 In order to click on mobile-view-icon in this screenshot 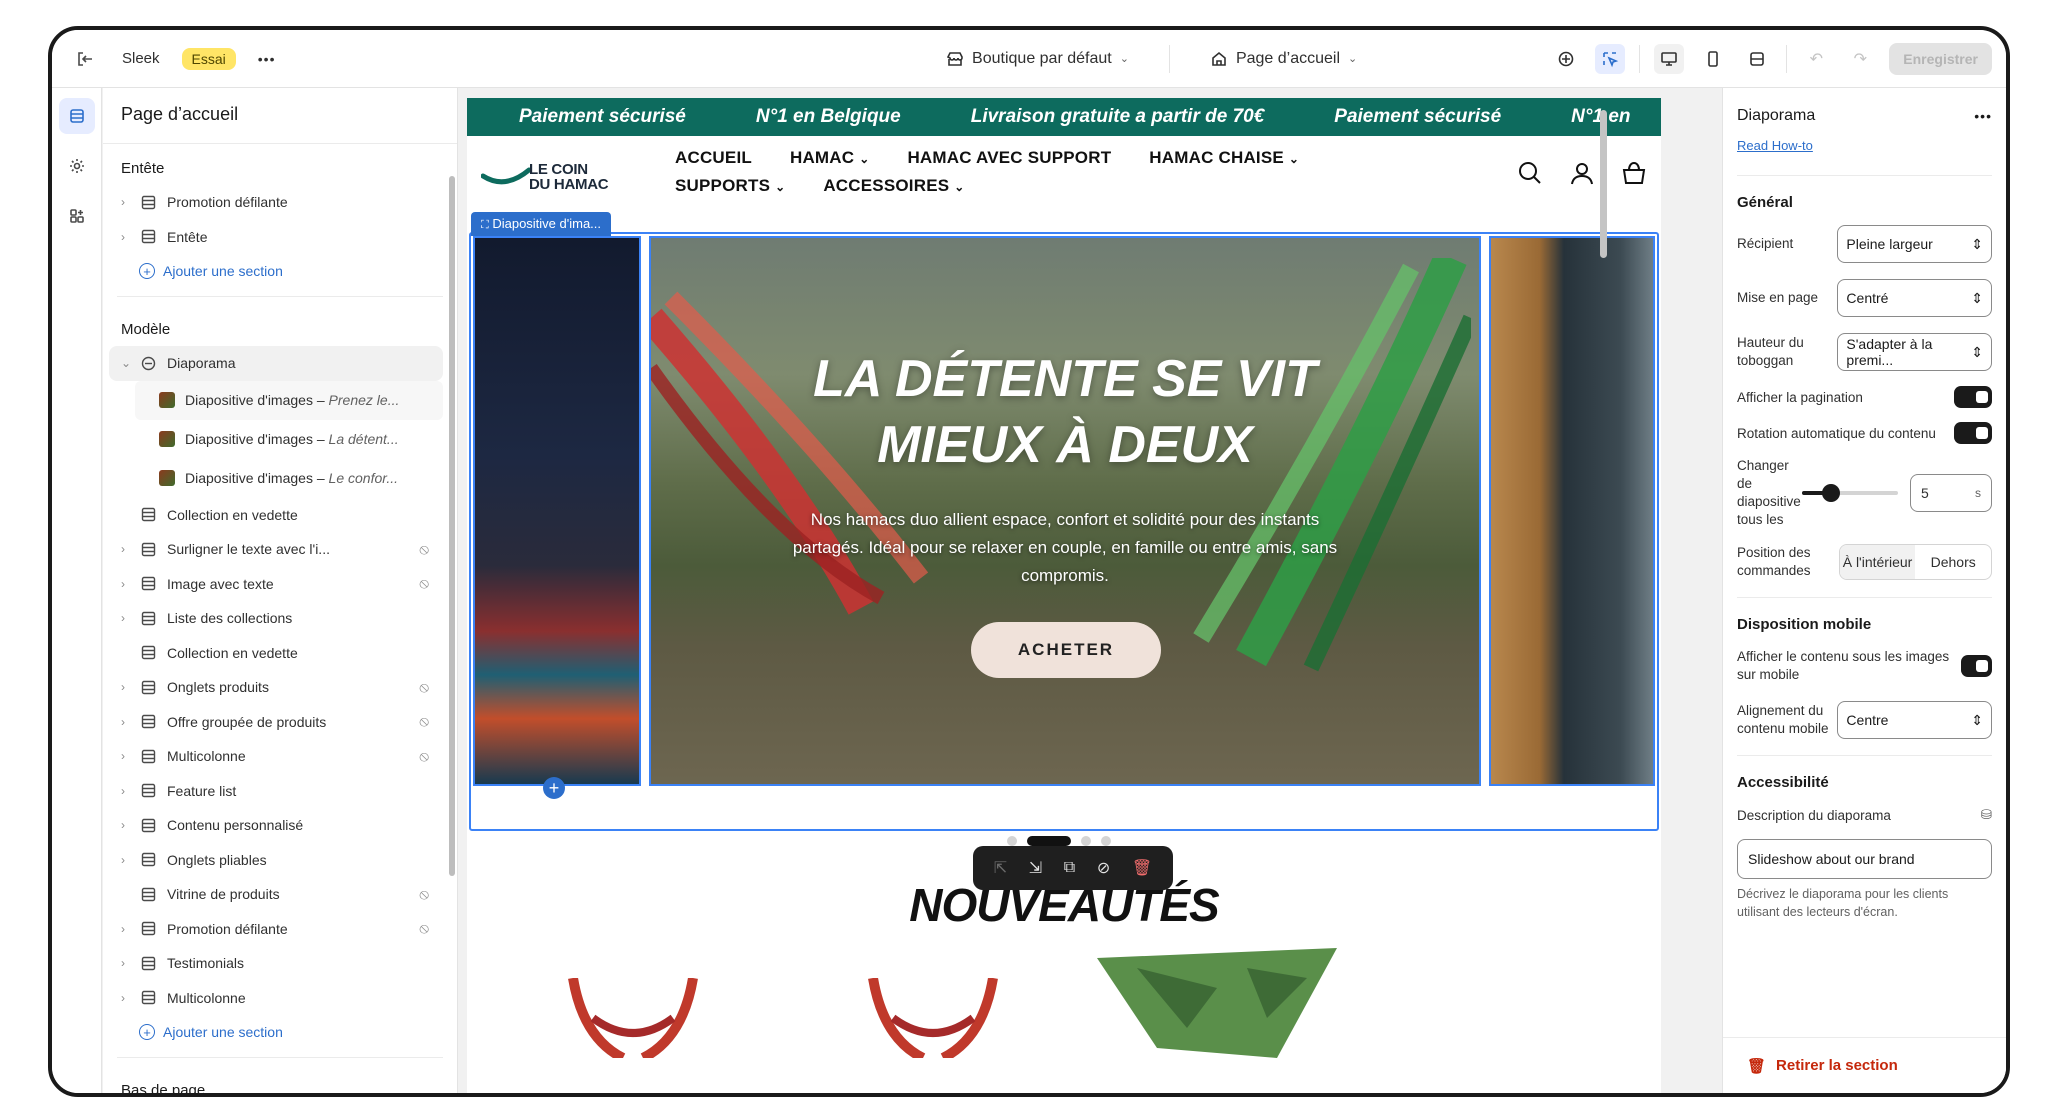, I will do `click(1713, 59)`.